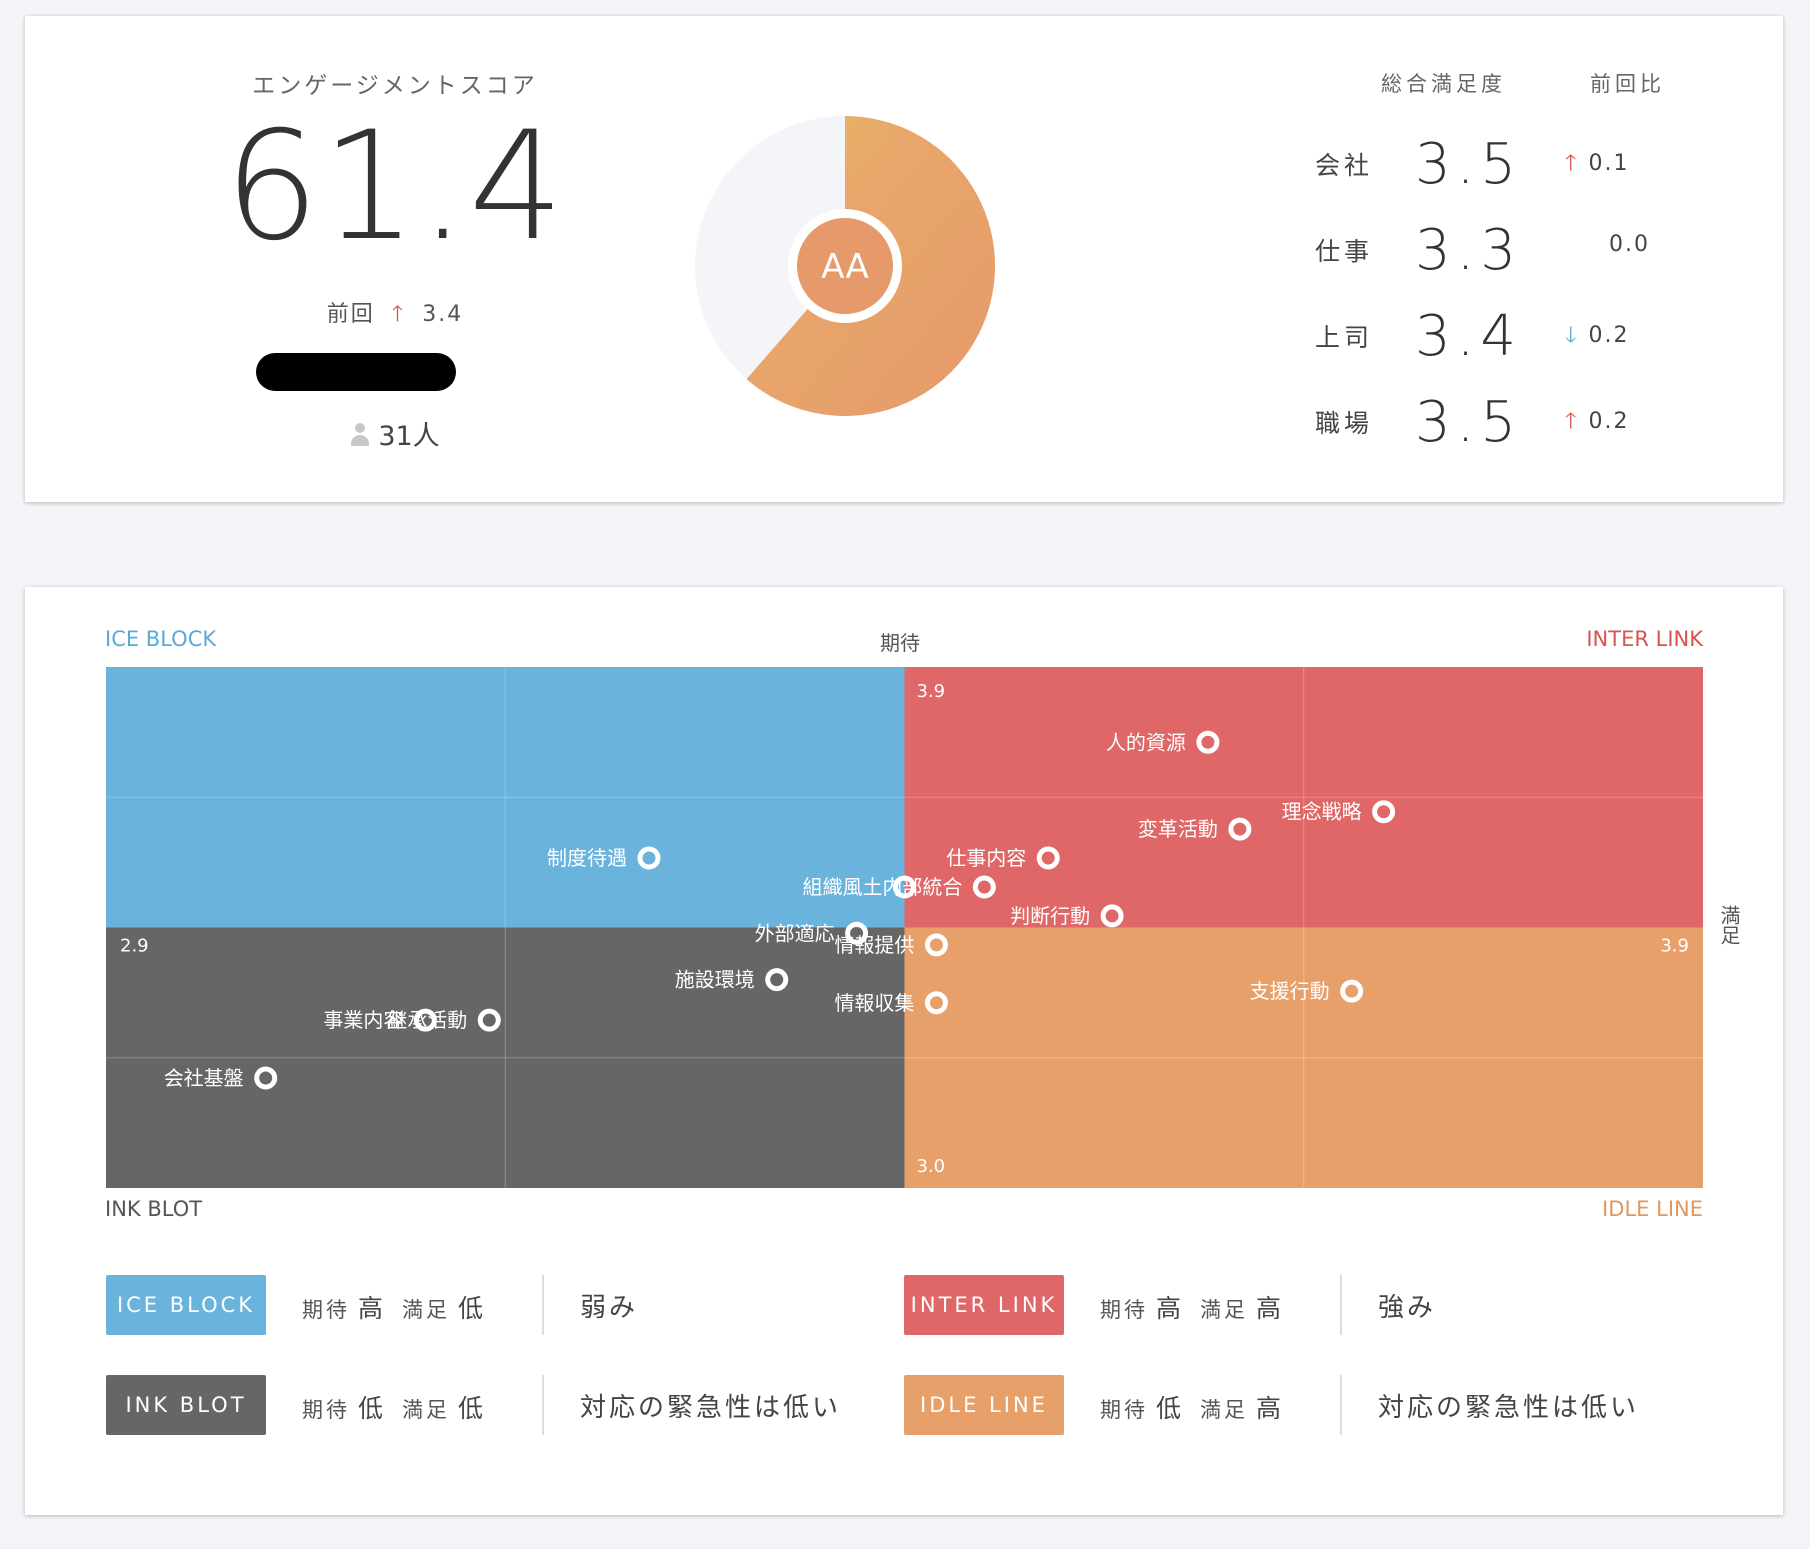 The width and height of the screenshot is (1810, 1549). I want to click on satisfaction-delta: 🡓 0.2, so click(1597, 337).